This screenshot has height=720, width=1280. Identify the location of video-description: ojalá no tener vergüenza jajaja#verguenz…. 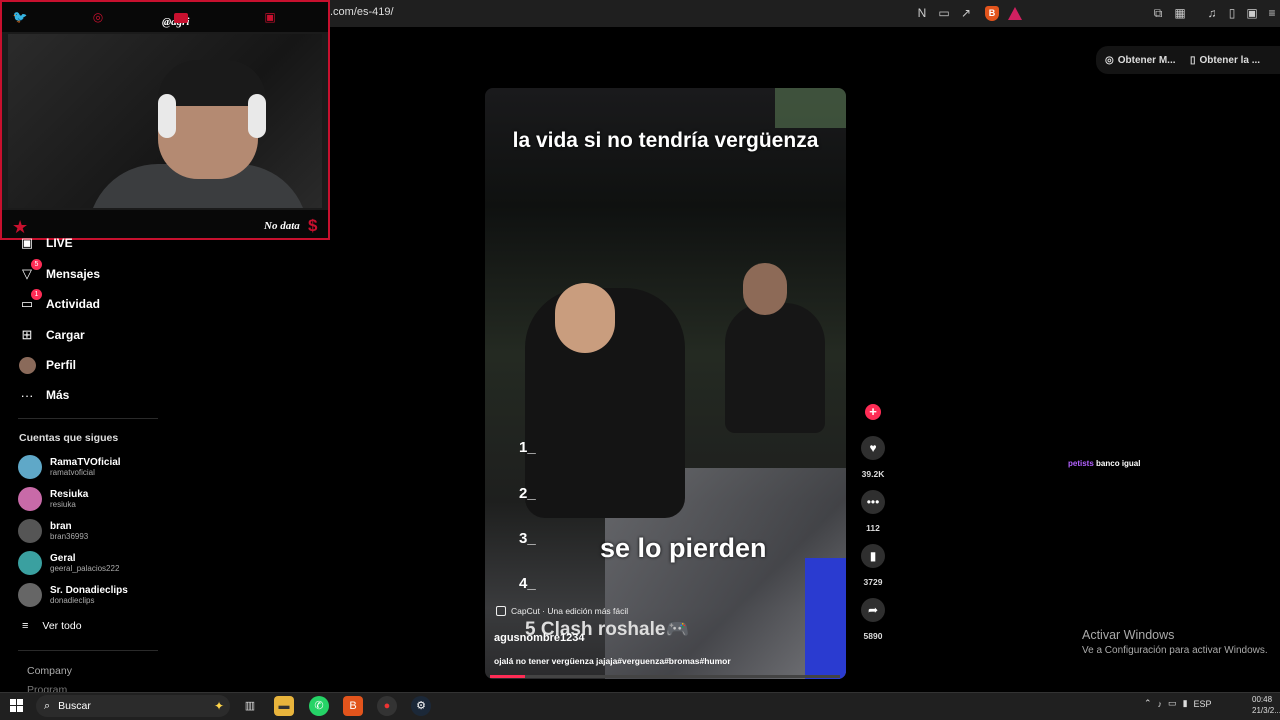
(612, 661).